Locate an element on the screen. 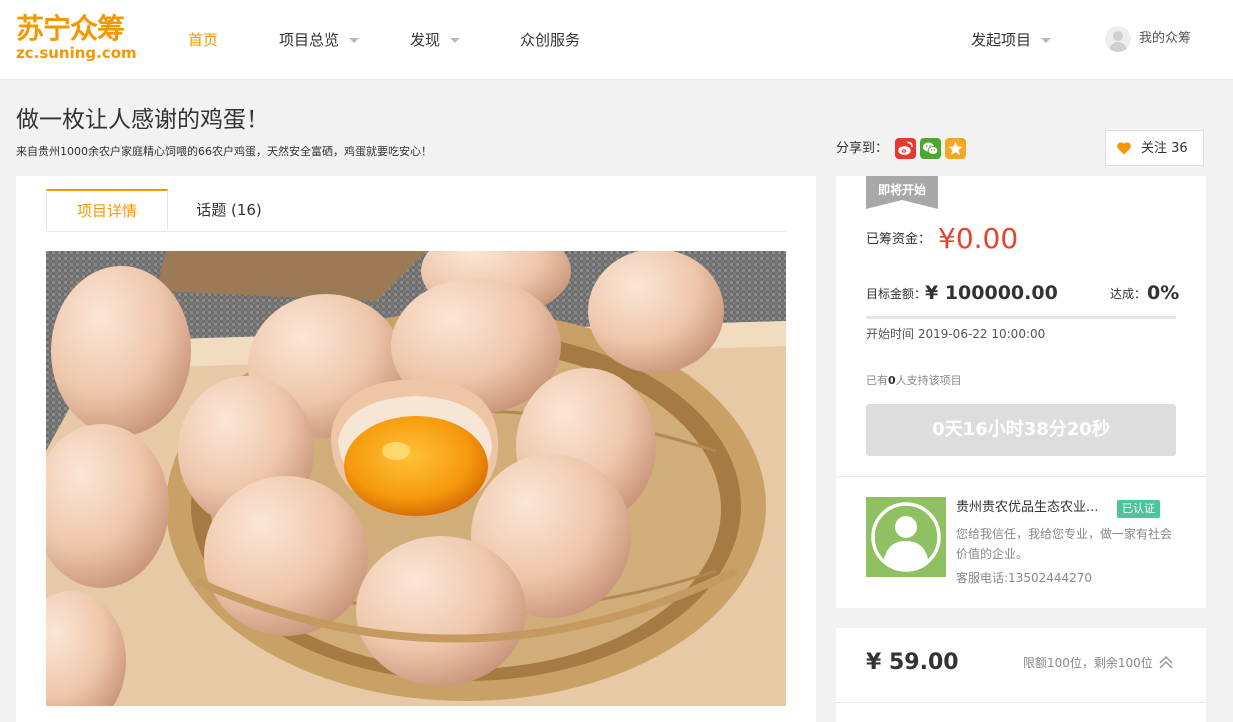 The image size is (1233, 722). project-subtitle: 来自贵州1000余农户家庭精心饲喂的66农户鸡蛋，天然安全富硒，鸡蛋就要吃安心！ is located at coordinates (224, 151).